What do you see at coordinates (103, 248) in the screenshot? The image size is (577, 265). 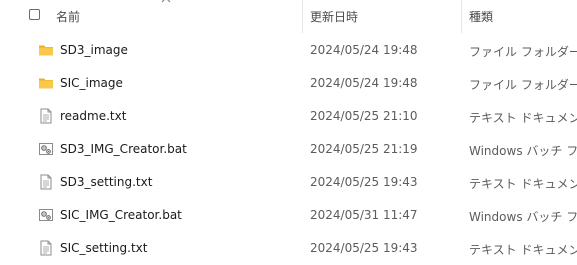 I see `file-name: SIC_setting.txt` at bounding box center [103, 248].